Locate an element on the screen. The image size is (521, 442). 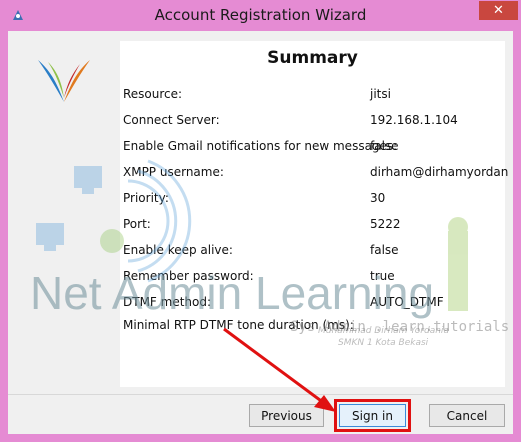
summary-row-remember-password: Remember password: true is located at coordinates (313, 278).